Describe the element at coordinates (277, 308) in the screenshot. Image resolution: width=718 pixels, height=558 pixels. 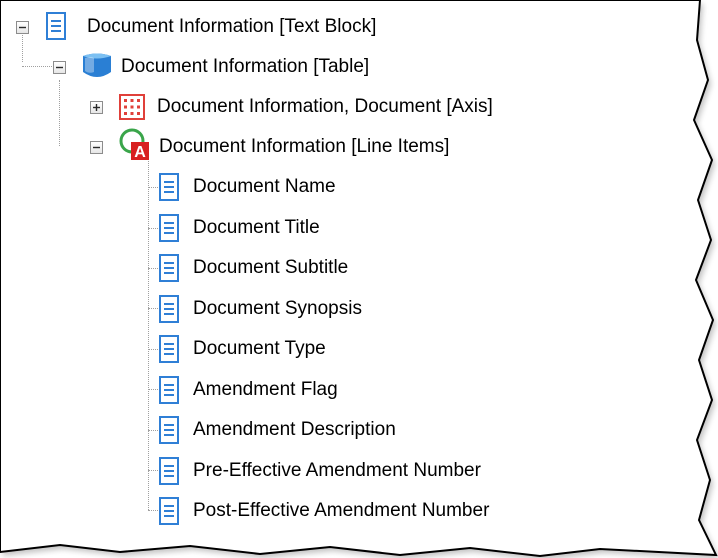
I see `tree-node-label: Document Synopsis` at that location.